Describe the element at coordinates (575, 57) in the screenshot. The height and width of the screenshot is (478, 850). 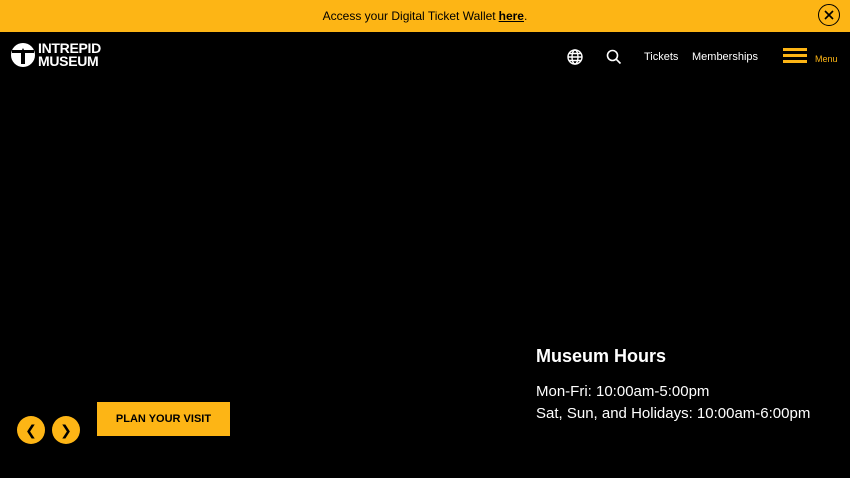
I see `globe-icon` at that location.